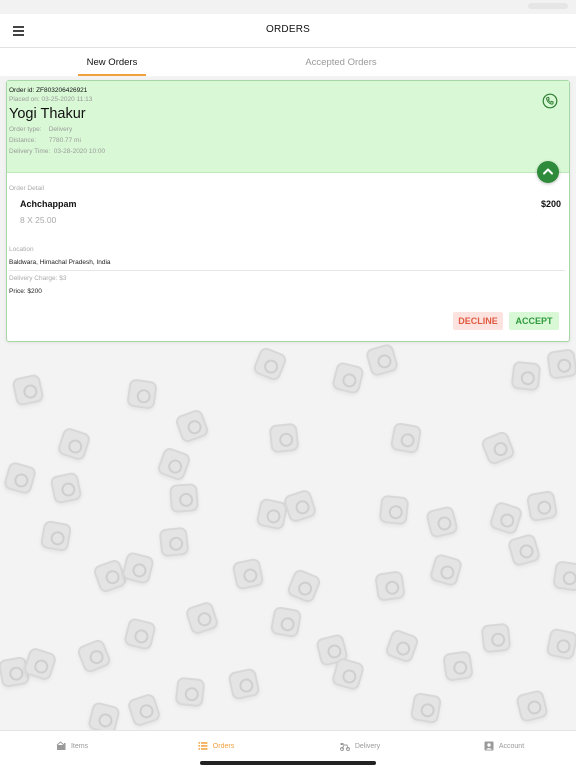 The width and height of the screenshot is (576, 768). I want to click on nav-label-account: Account, so click(511, 746).